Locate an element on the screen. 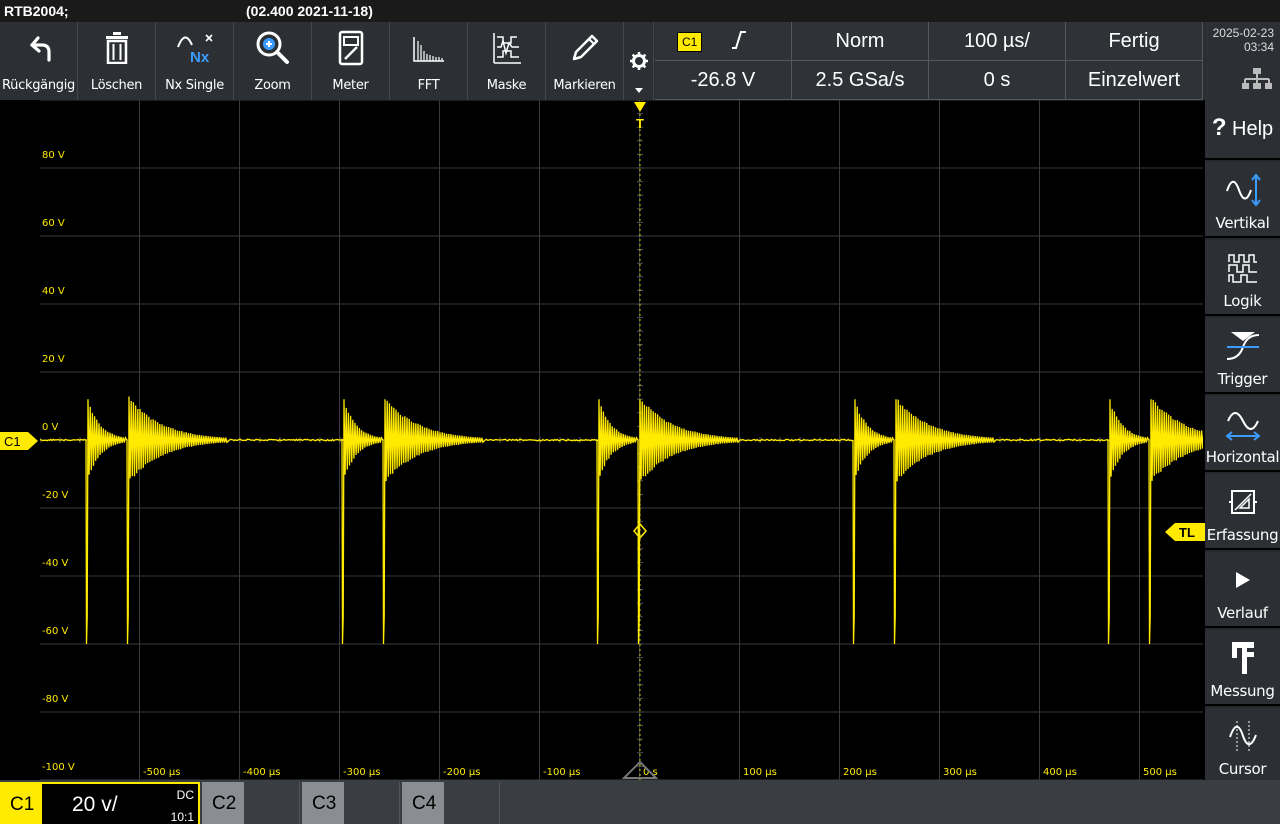 The image size is (1280, 824). acquisition-button: Erfassung is located at coordinates (1242, 512).